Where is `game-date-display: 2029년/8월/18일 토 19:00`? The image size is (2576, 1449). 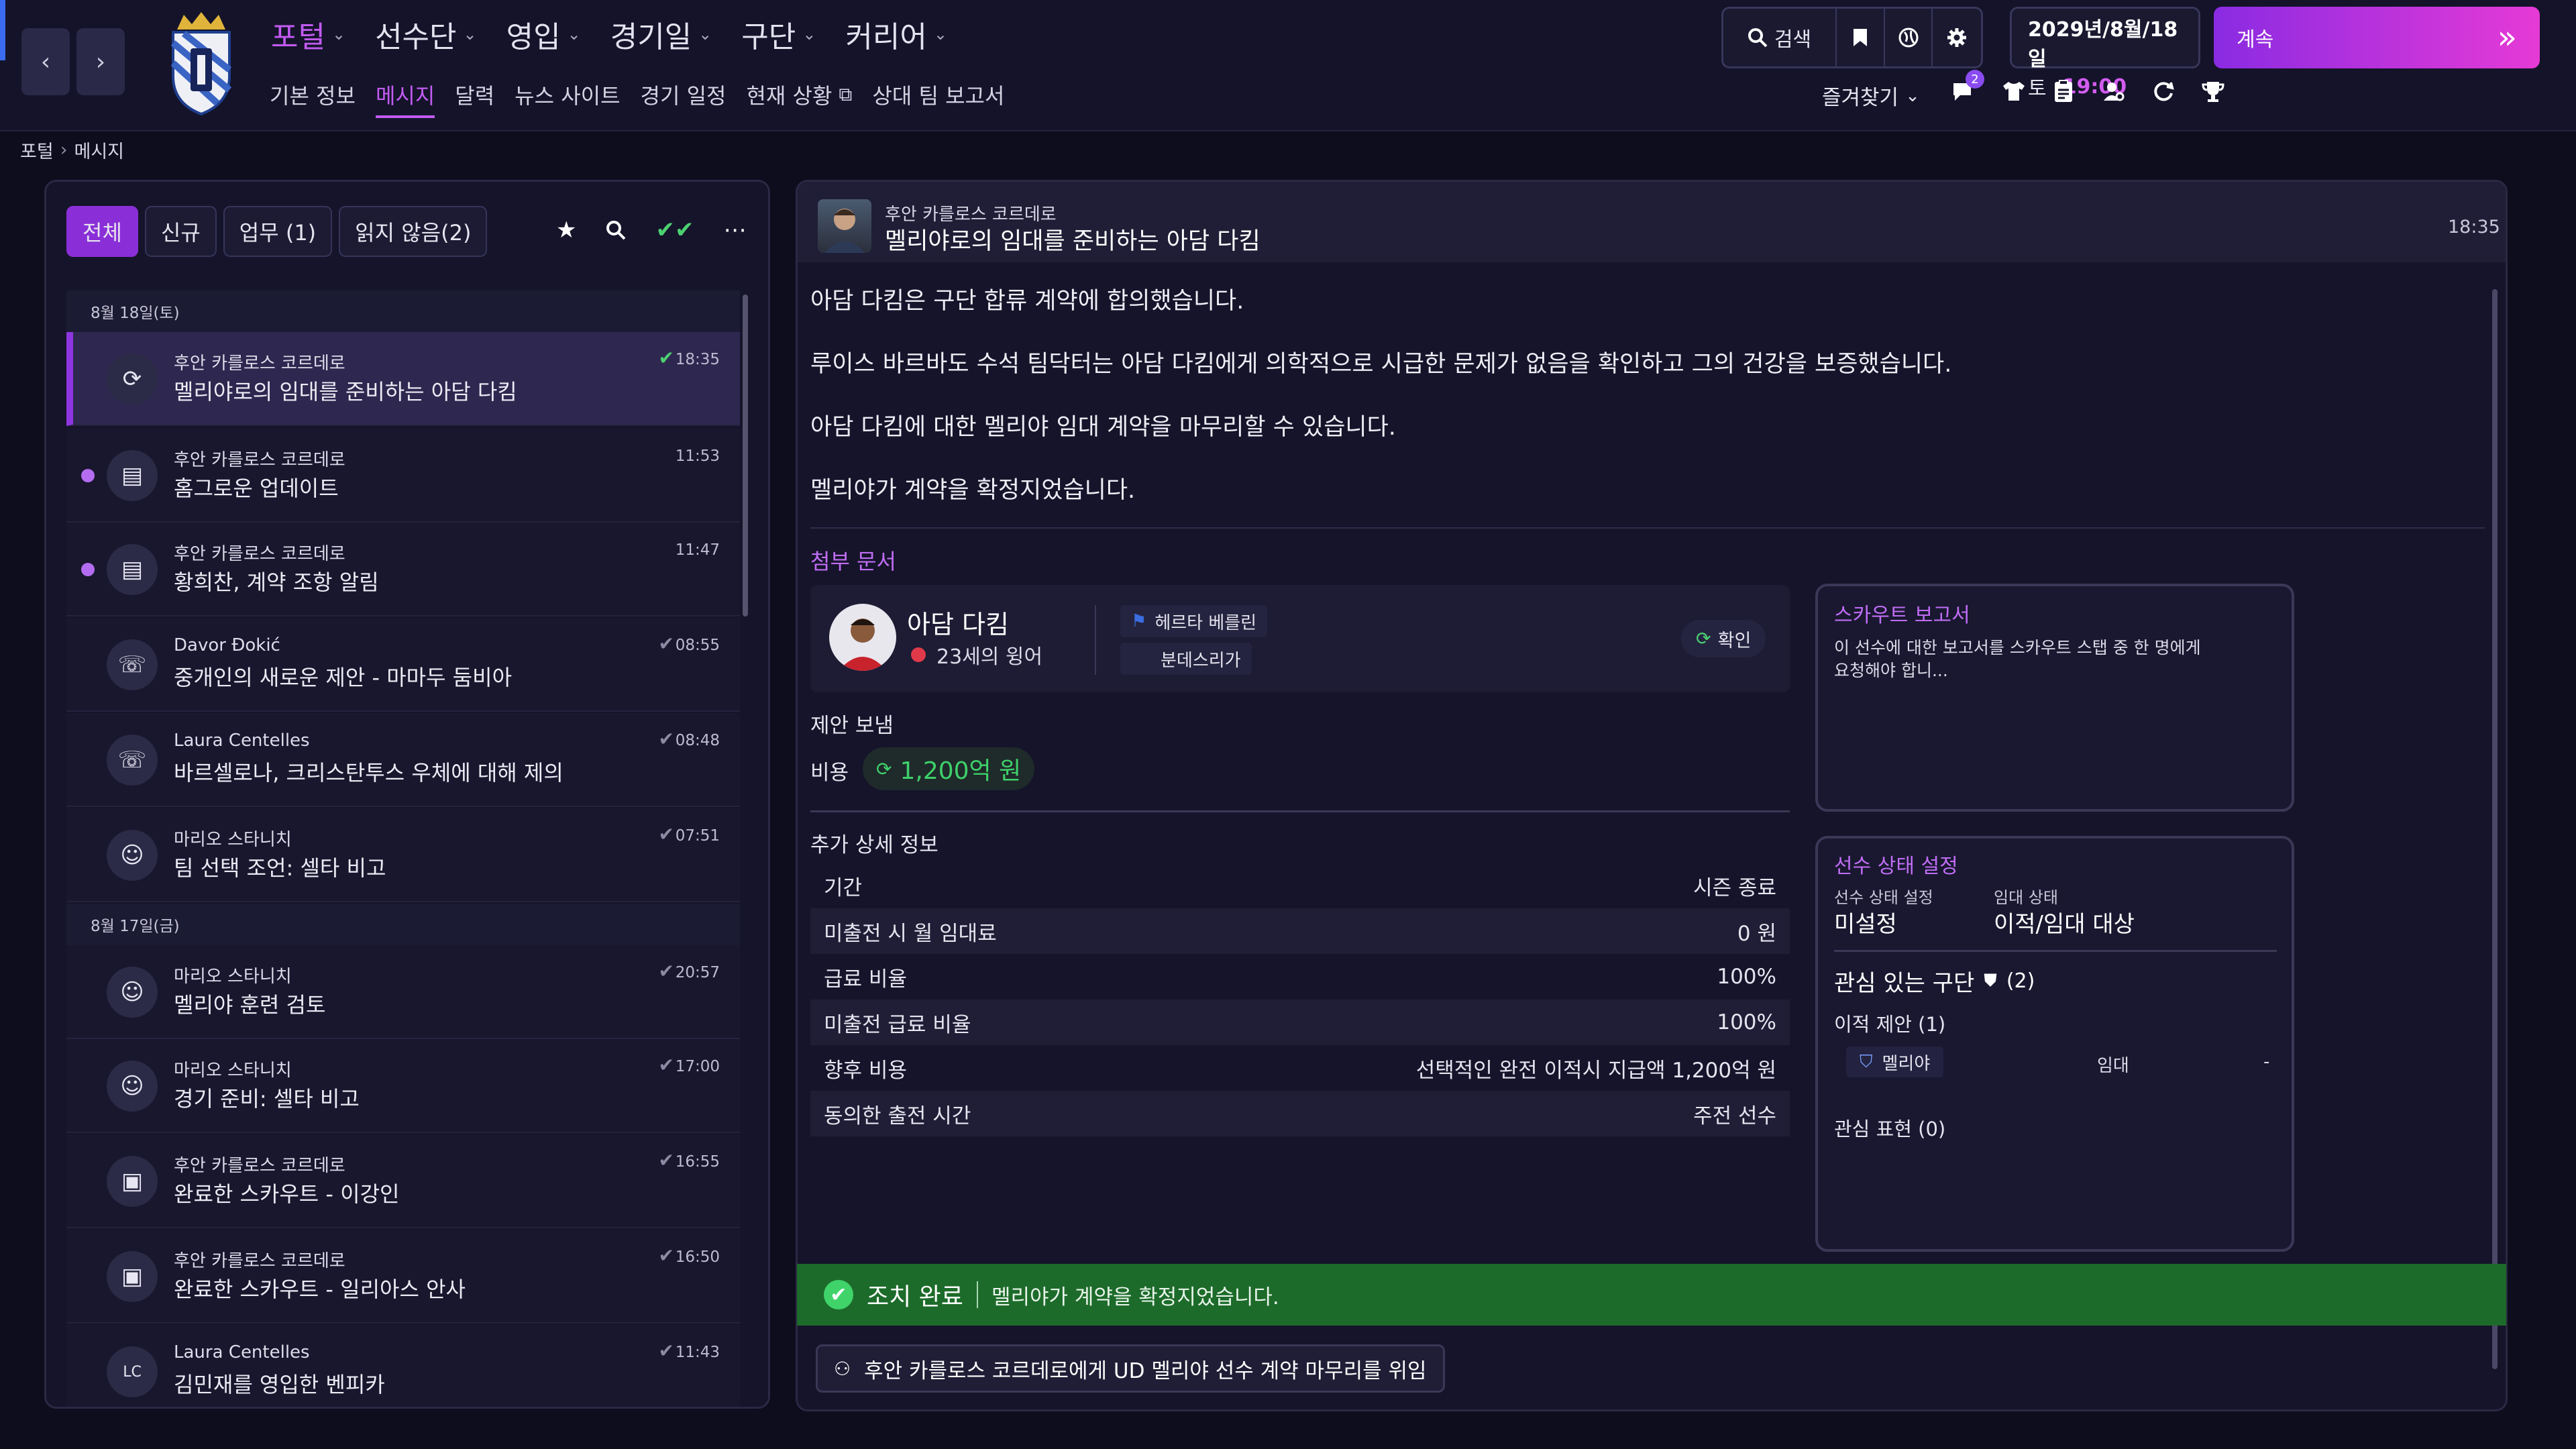
game-date-display: 2029년/8월/18일 토 19:00 is located at coordinates (2105, 54).